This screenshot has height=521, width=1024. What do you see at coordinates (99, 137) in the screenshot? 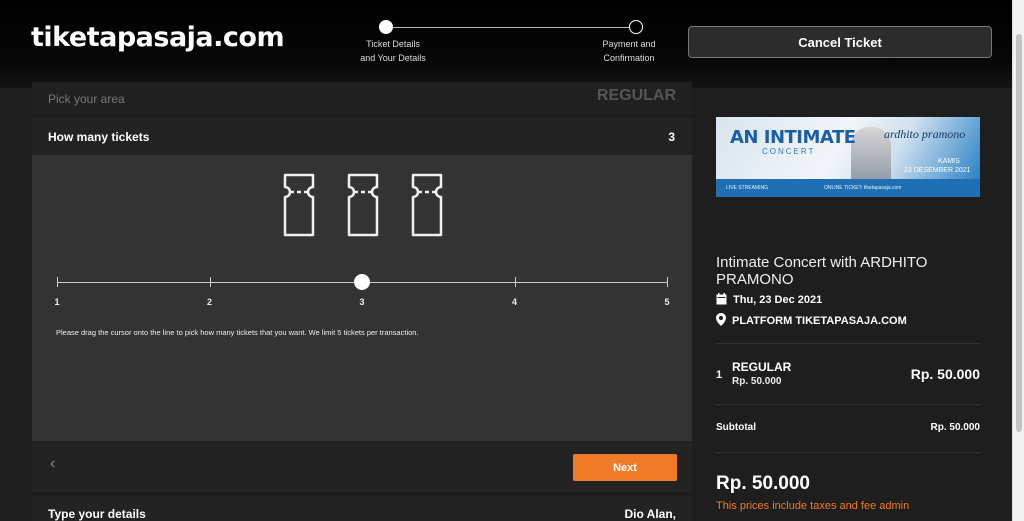
I see `ticket-count-label: How many tickets` at bounding box center [99, 137].